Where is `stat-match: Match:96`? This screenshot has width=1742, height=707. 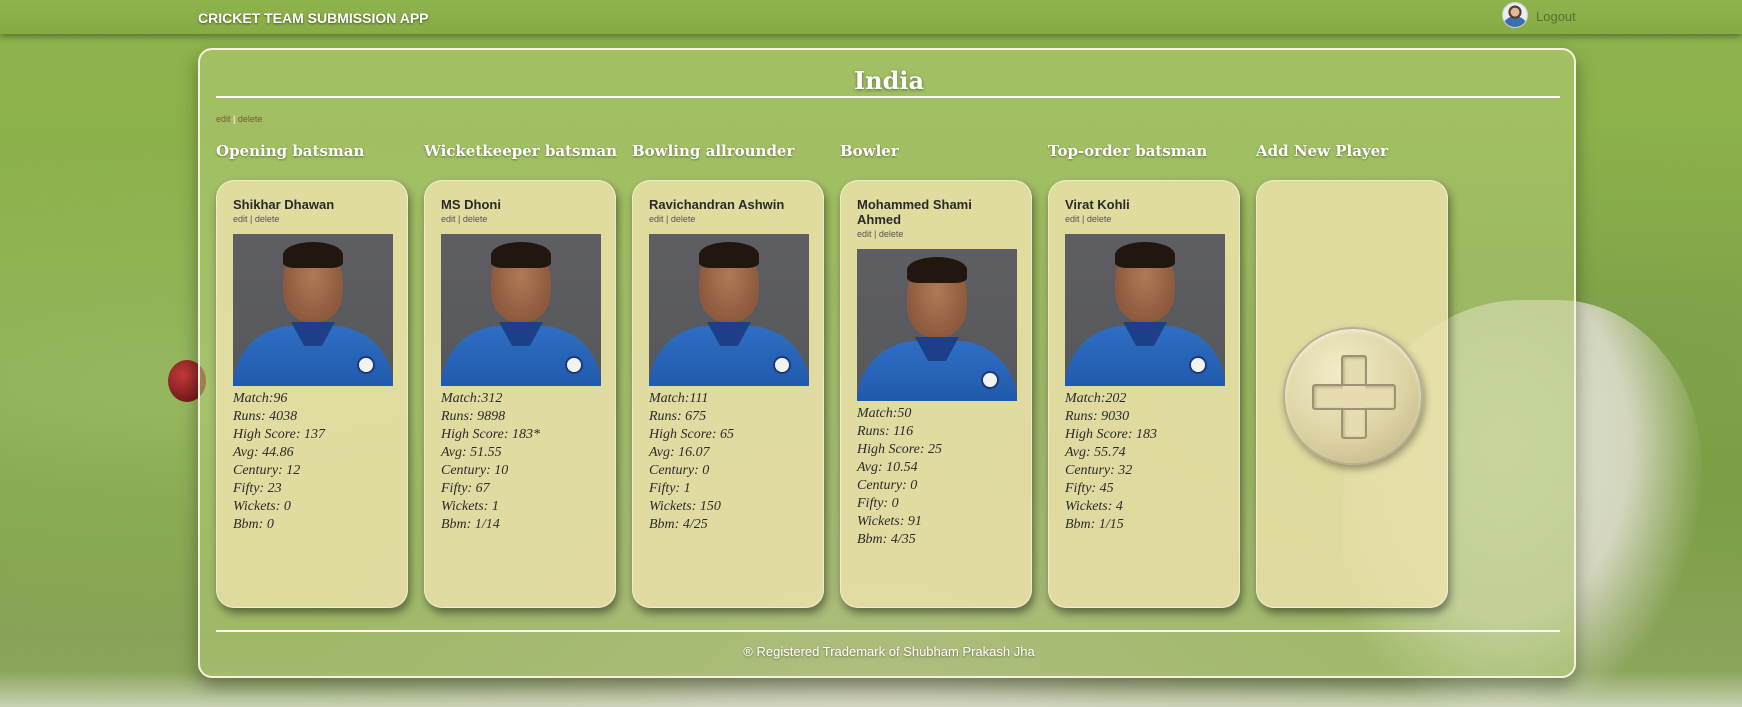
stat-match: Match:96 is located at coordinates (260, 398).